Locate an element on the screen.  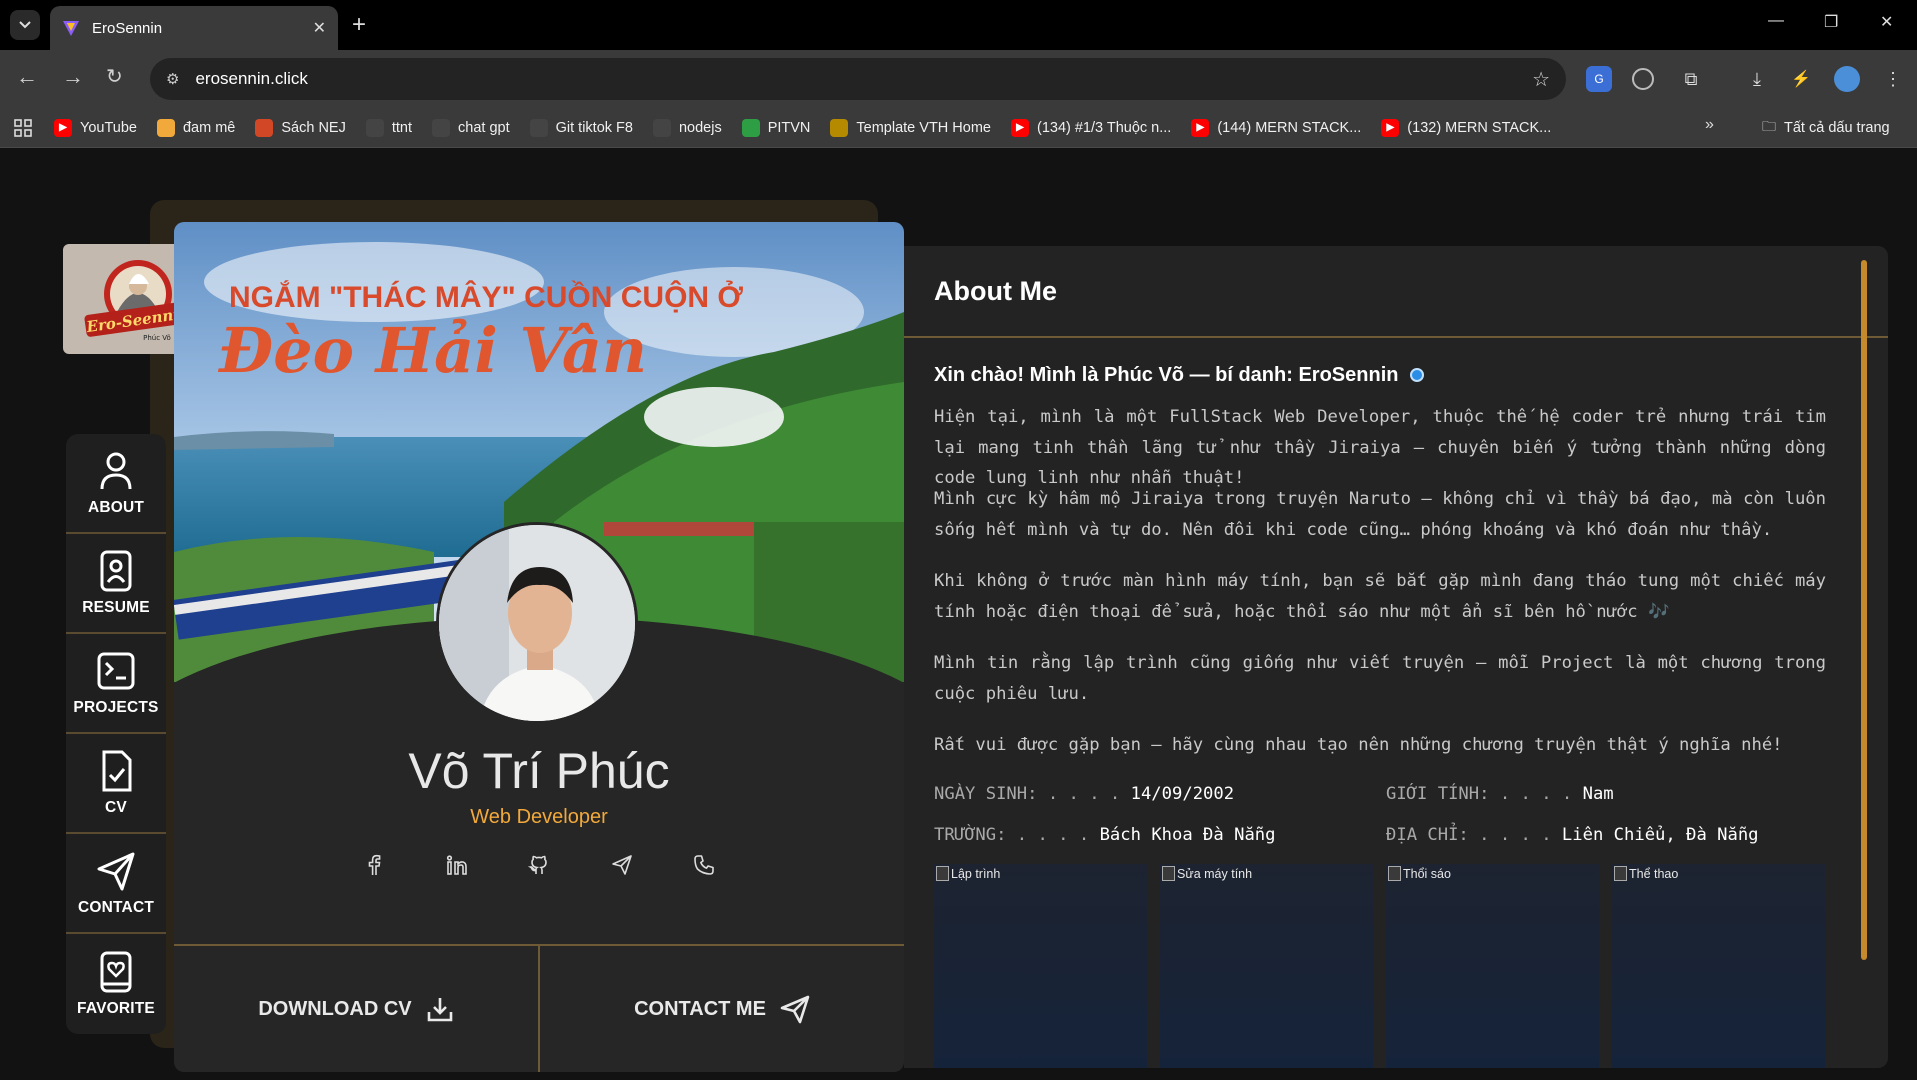
telegram-icon is located at coordinates (621, 865).